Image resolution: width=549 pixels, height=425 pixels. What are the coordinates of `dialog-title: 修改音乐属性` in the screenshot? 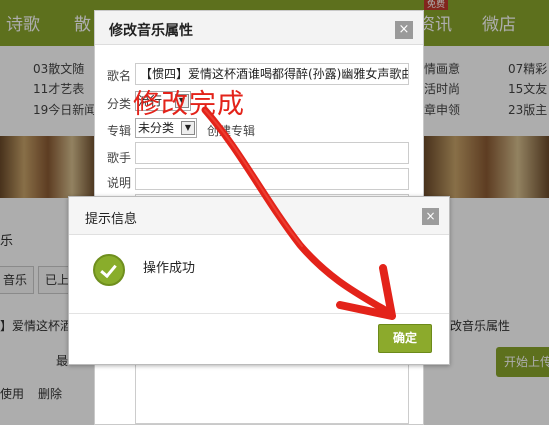 It's located at (151, 31).